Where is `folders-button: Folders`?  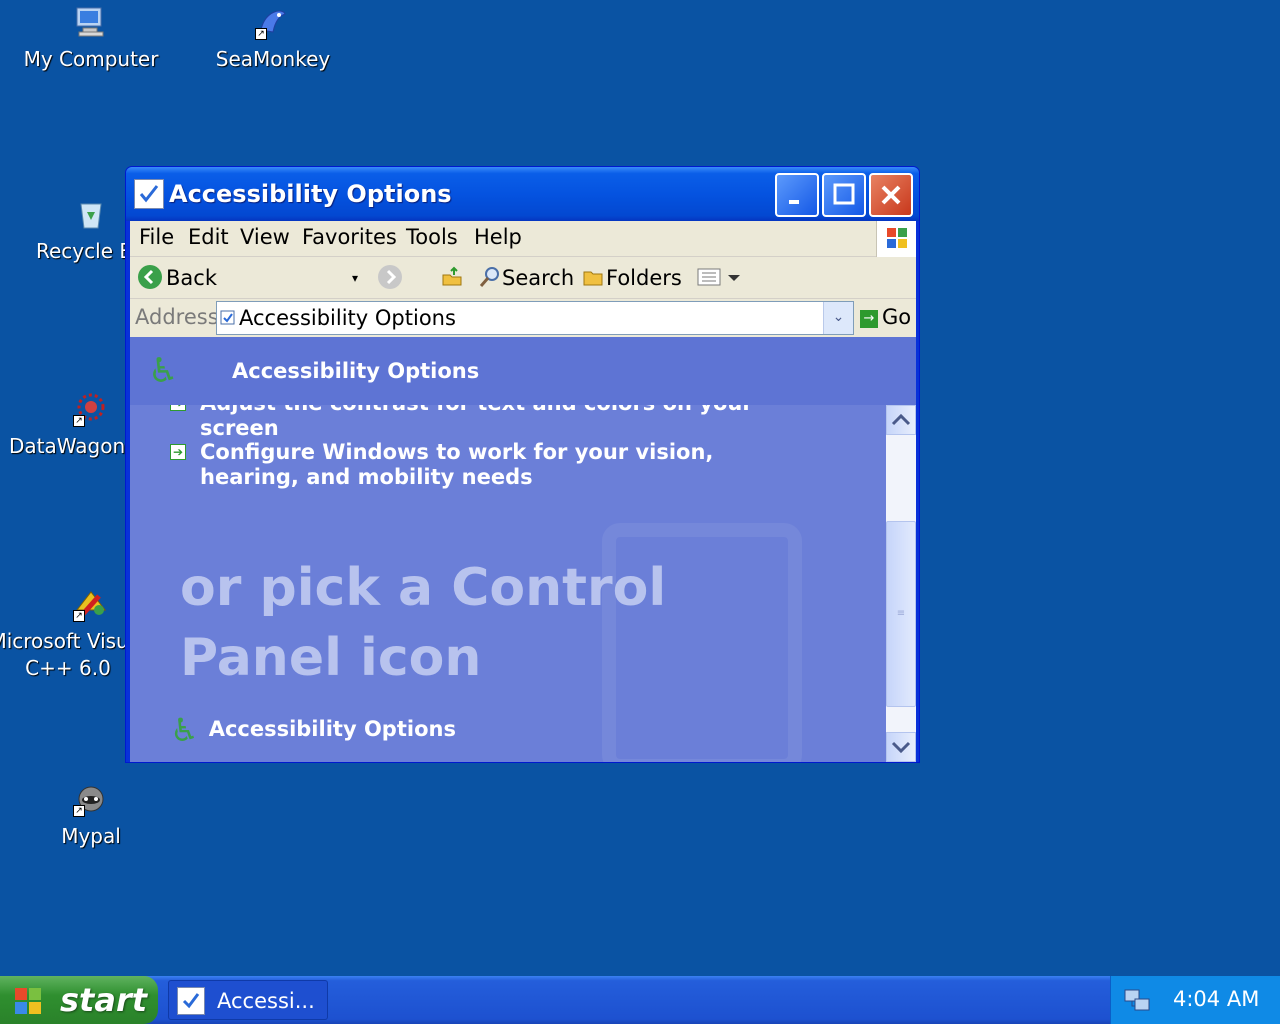 folders-button: Folders is located at coordinates (632, 277).